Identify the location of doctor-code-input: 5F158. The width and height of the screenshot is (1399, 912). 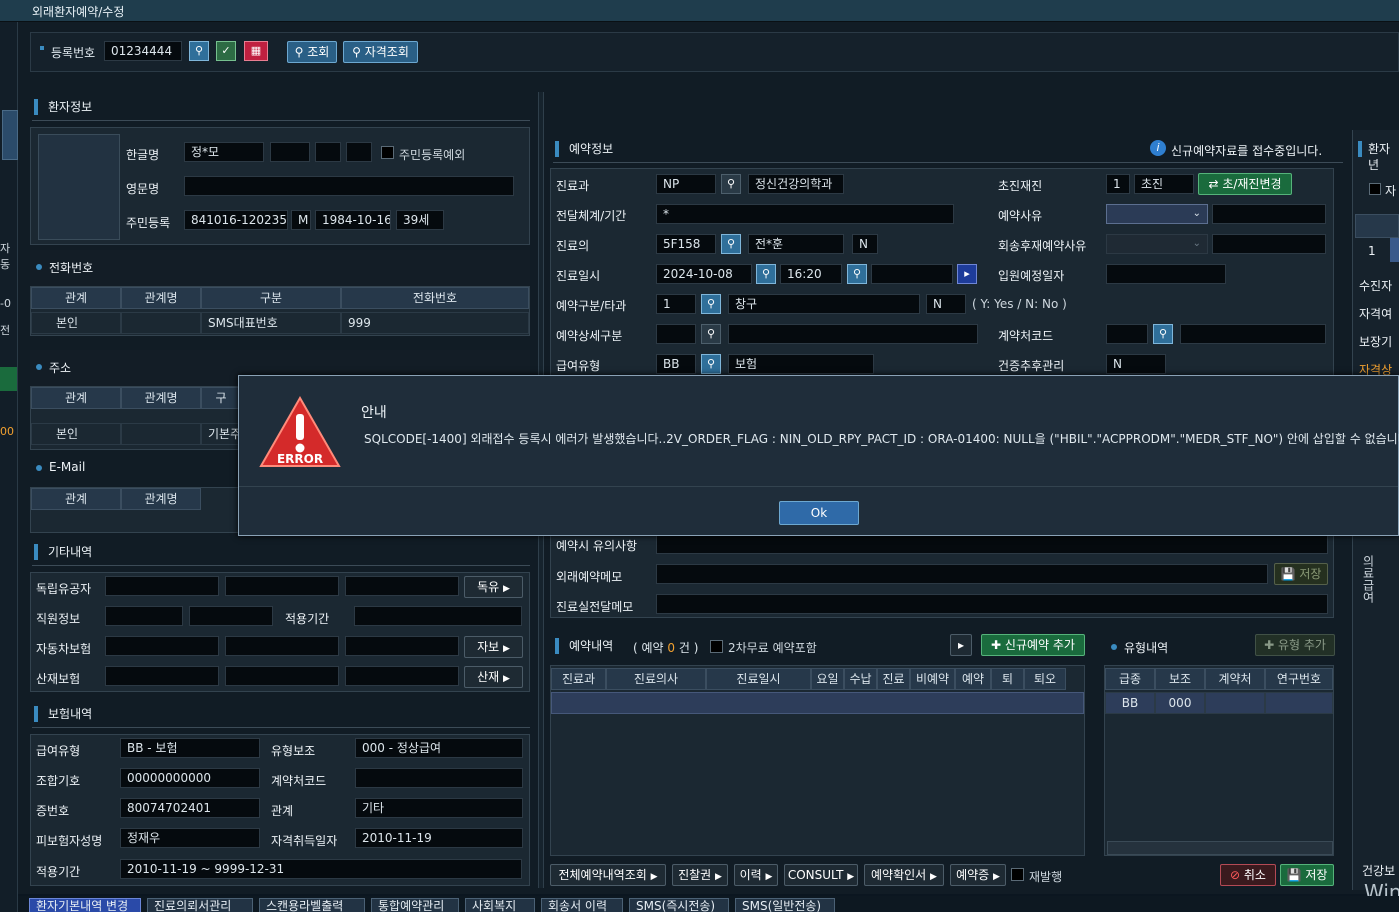
(686, 244).